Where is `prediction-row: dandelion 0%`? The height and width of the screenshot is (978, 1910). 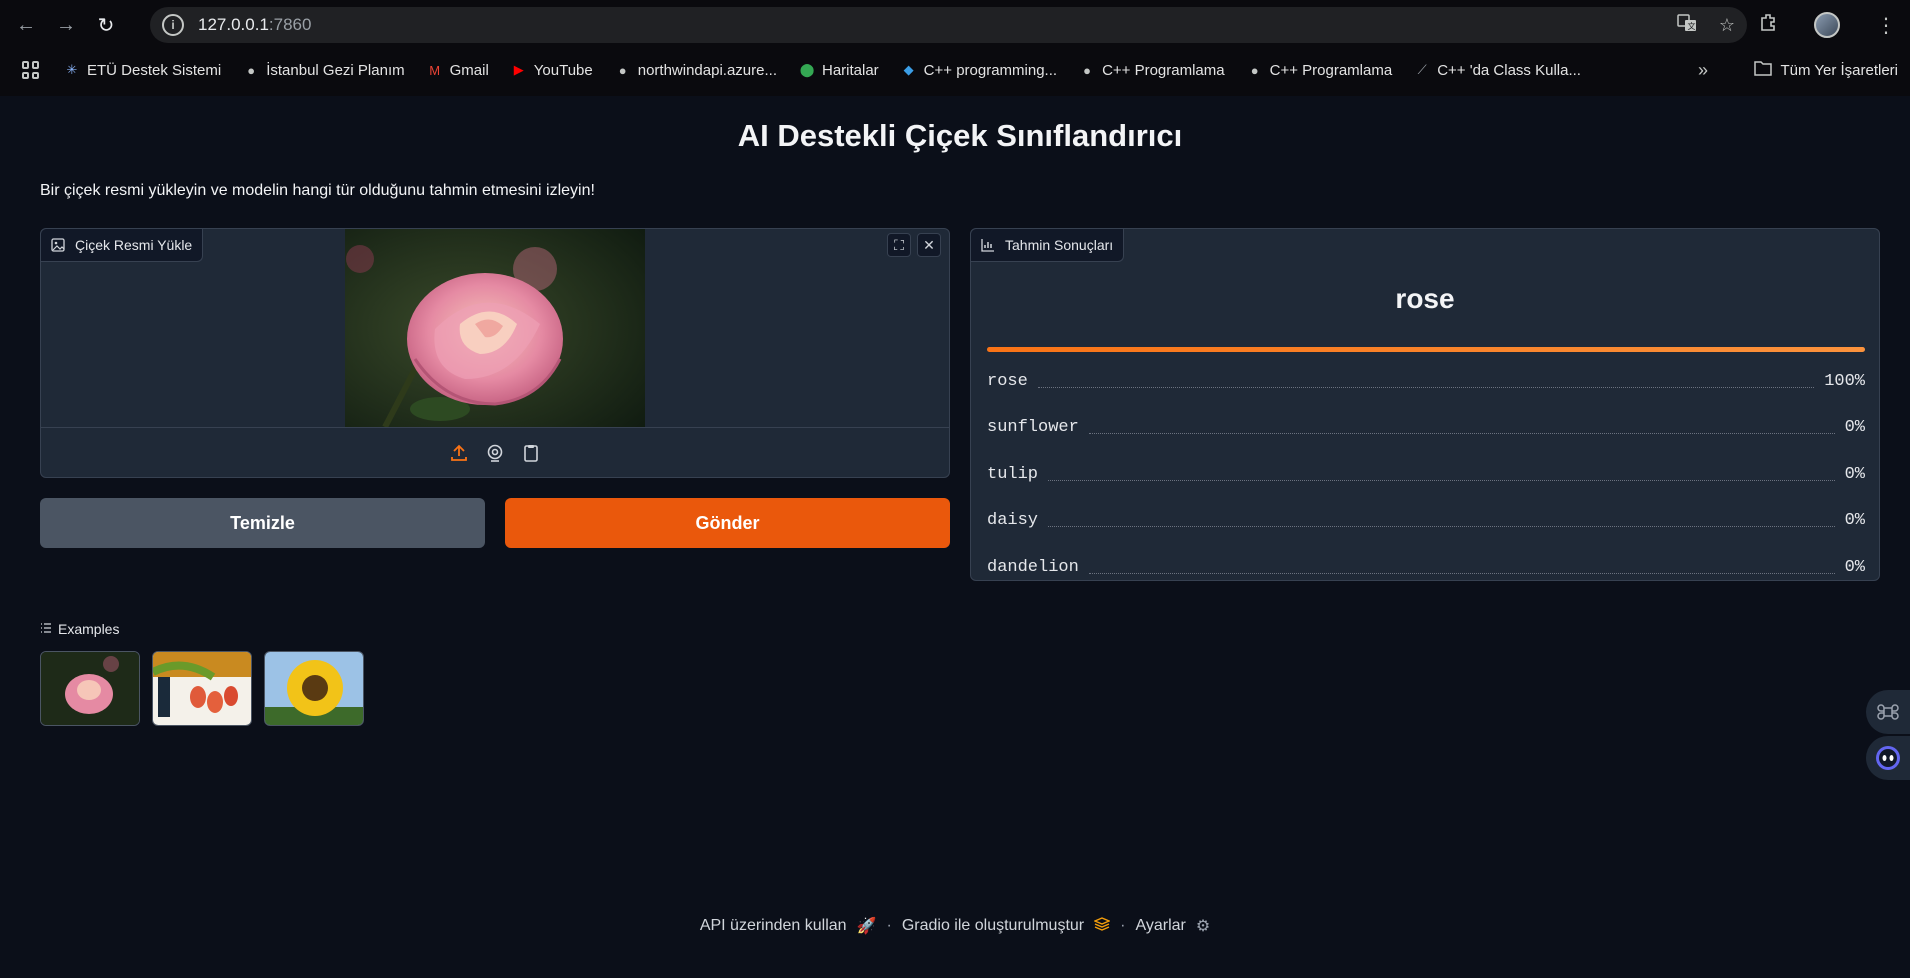 prediction-row: dandelion 0% is located at coordinates (1426, 567).